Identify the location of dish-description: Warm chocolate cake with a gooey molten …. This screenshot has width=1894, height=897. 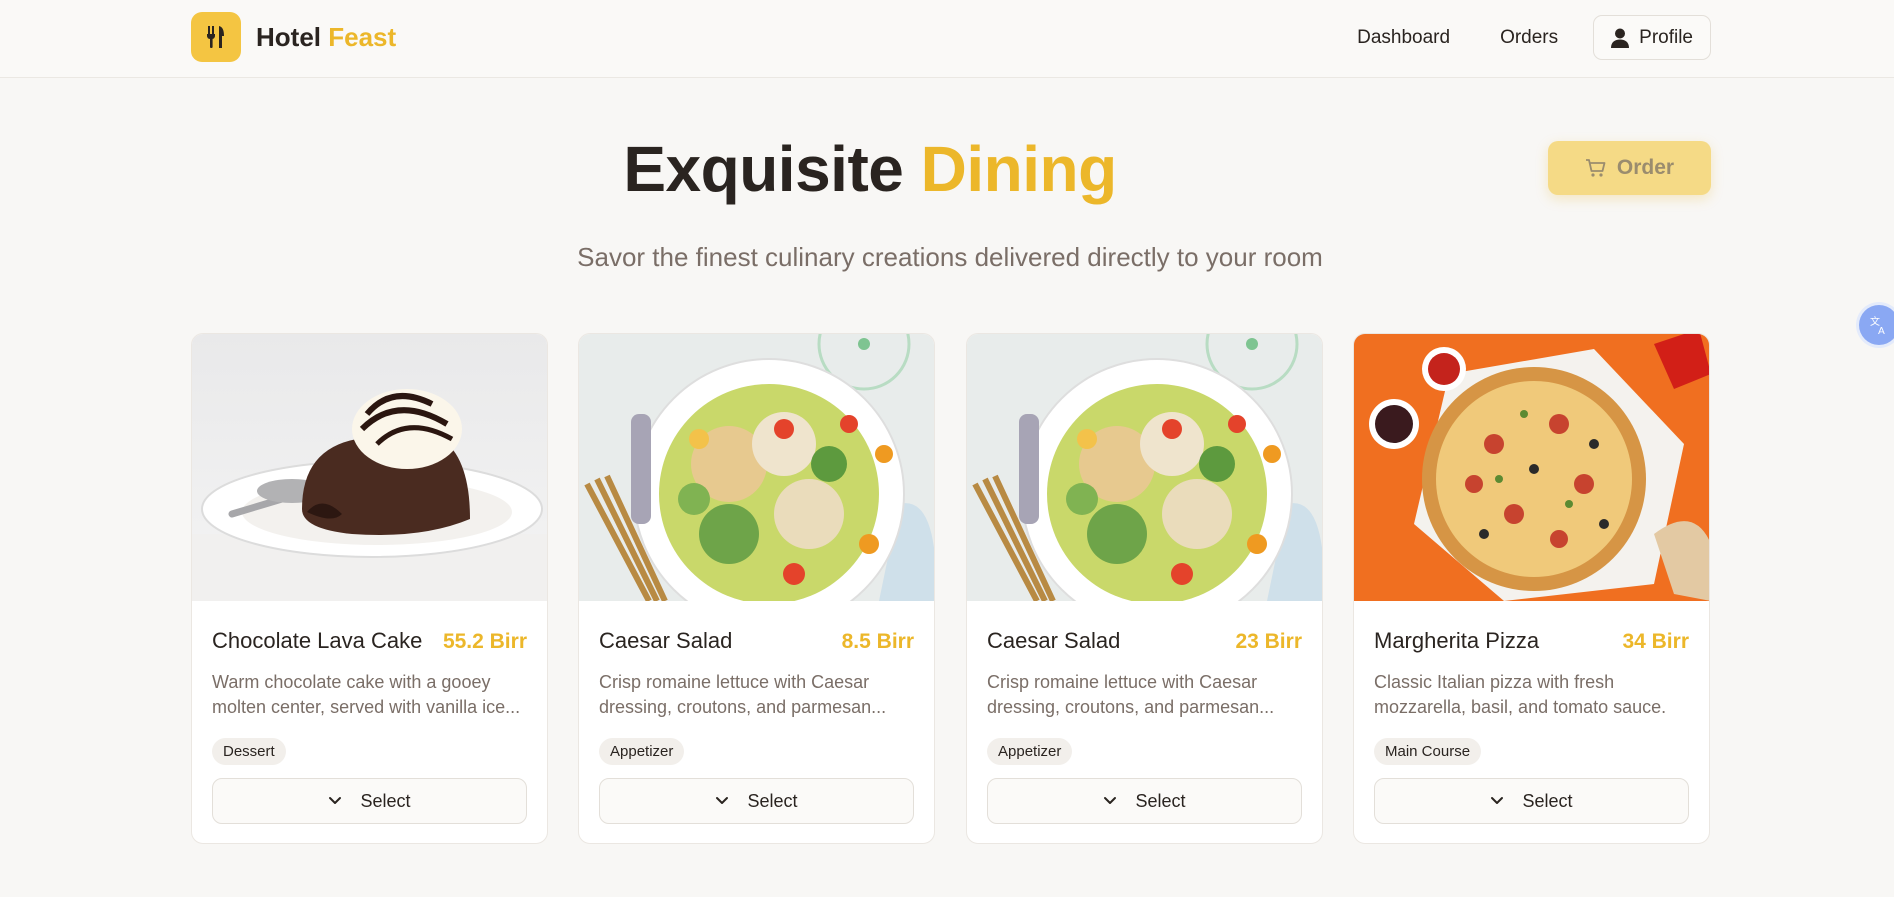
(366, 694).